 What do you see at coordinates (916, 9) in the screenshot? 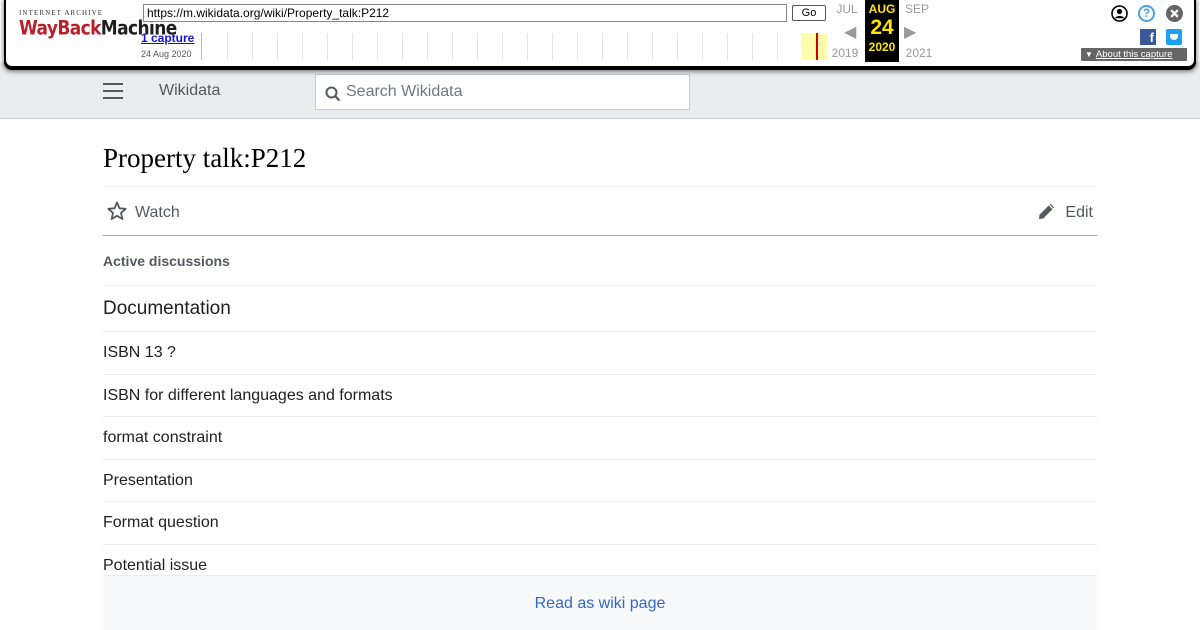
I see `wayback-next-month: SEP` at bounding box center [916, 9].